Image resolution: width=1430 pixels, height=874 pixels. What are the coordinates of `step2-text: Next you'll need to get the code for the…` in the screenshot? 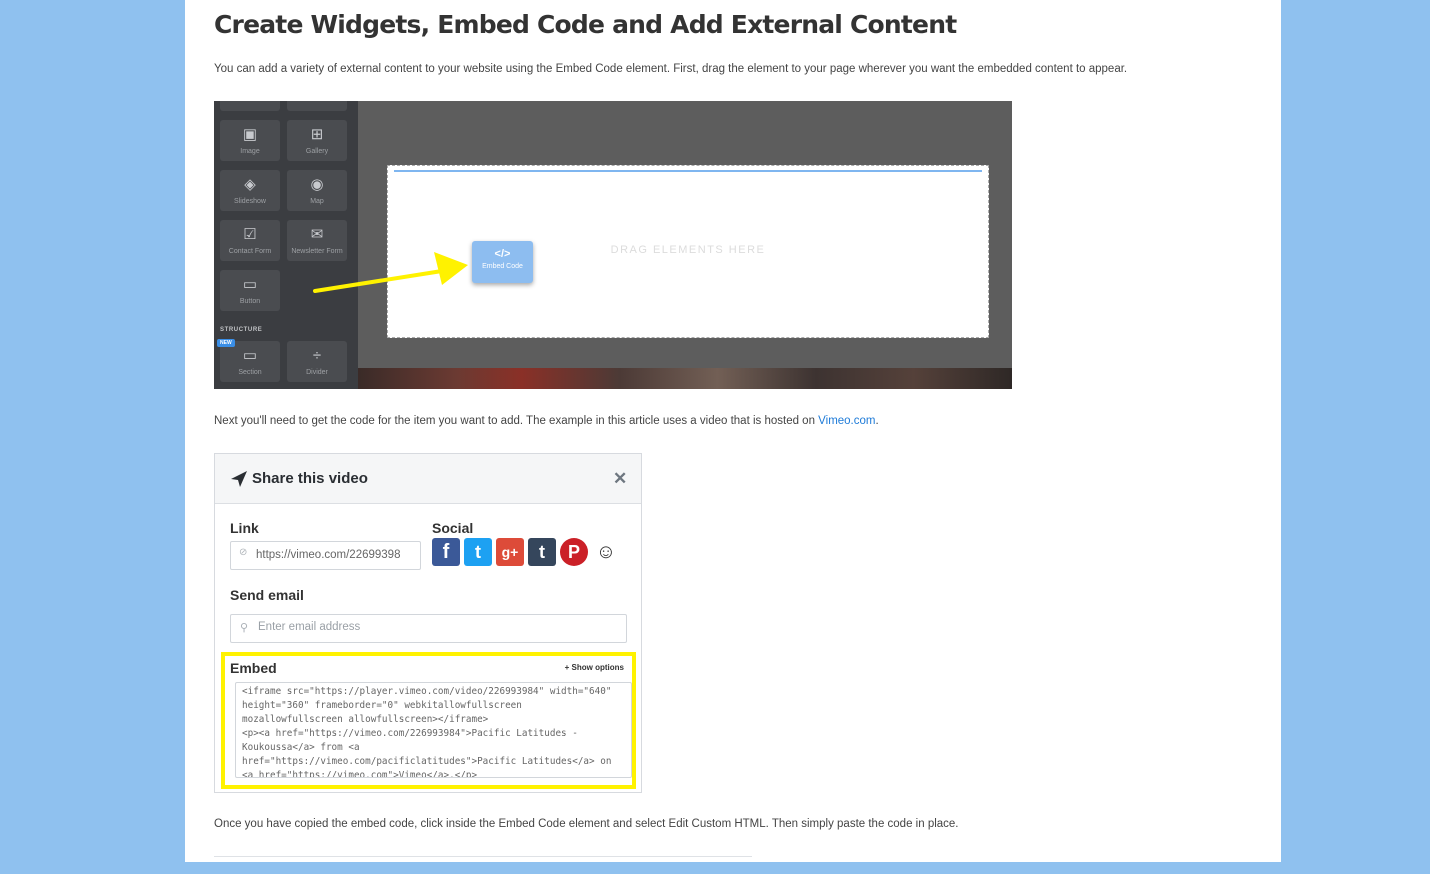 It's located at (516, 421).